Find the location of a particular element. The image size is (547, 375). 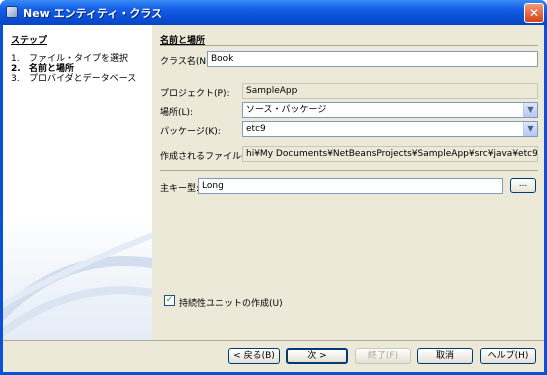

finish-button: 終了(F) is located at coordinates (383, 356).